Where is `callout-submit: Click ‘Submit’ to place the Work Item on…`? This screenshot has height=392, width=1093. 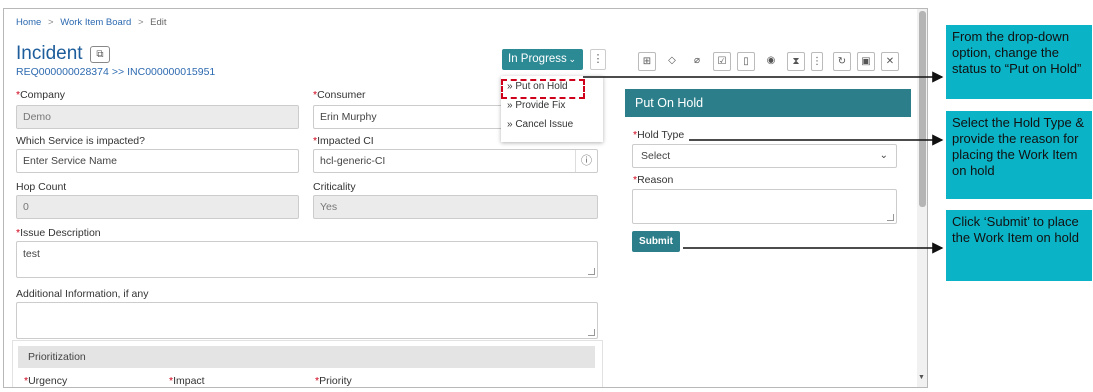 callout-submit: Click ‘Submit’ to place the Work Item on… is located at coordinates (1019, 245).